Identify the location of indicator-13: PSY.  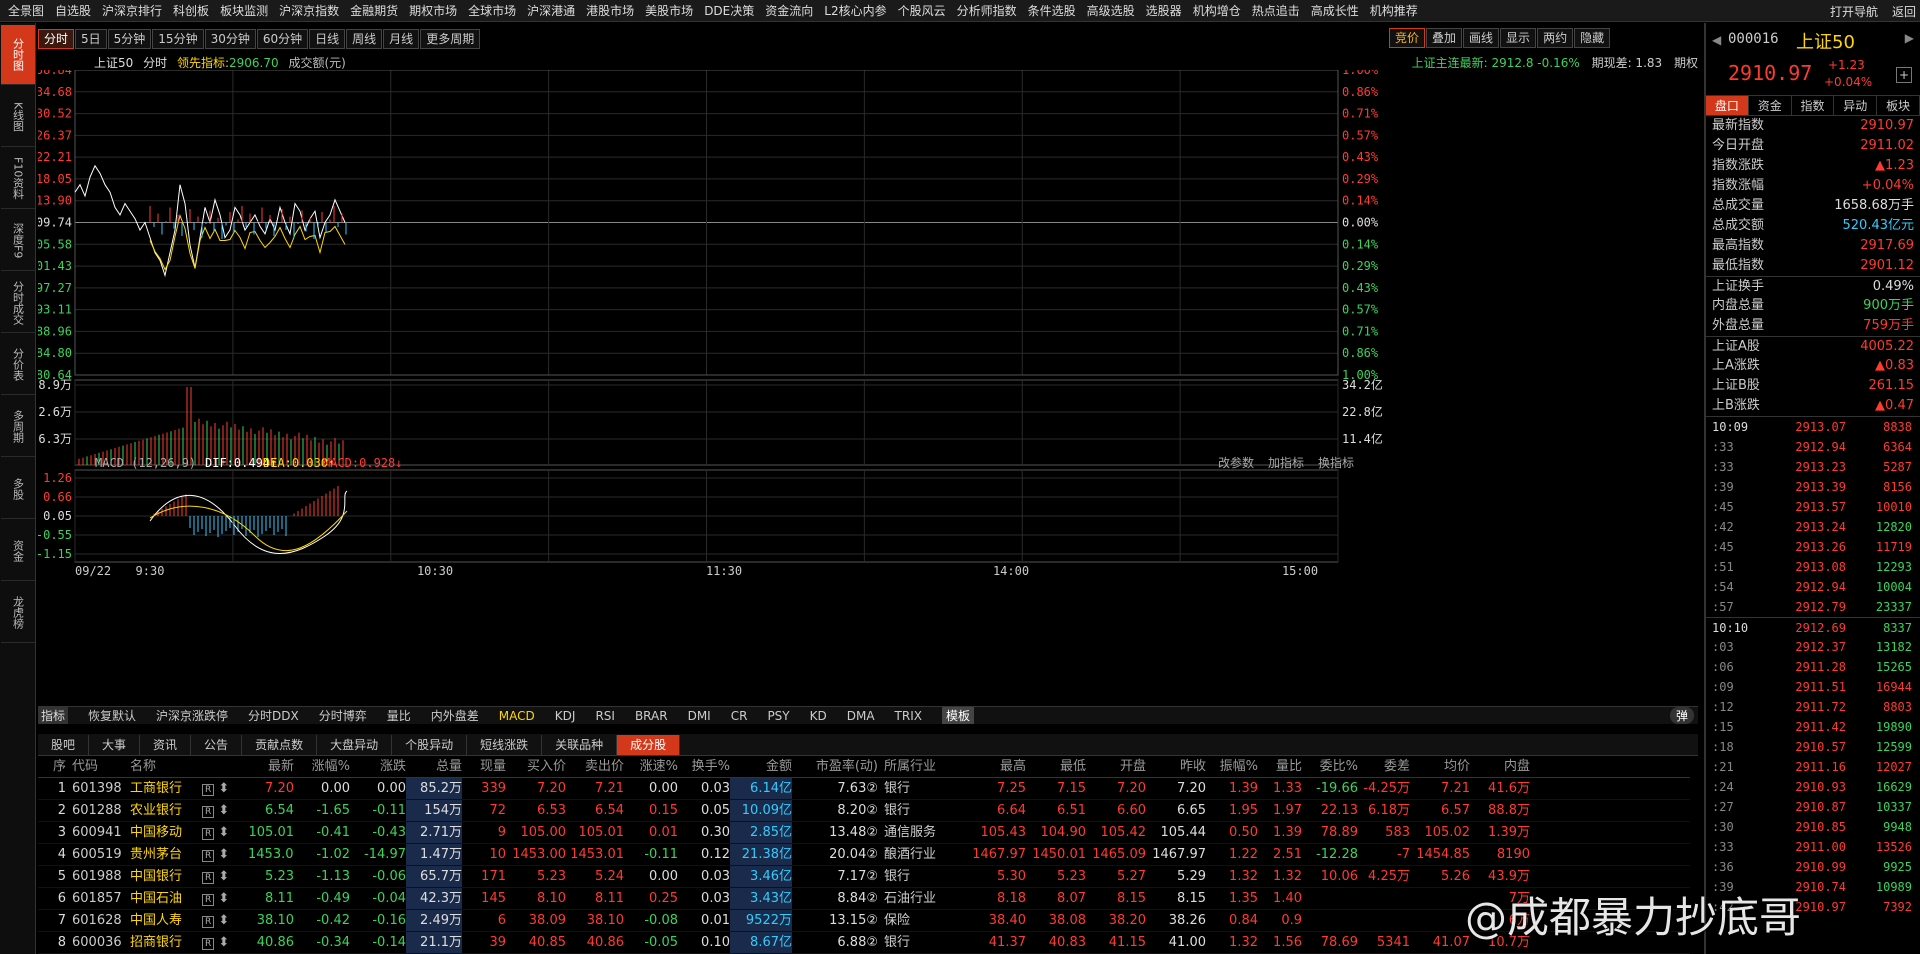
(778, 716).